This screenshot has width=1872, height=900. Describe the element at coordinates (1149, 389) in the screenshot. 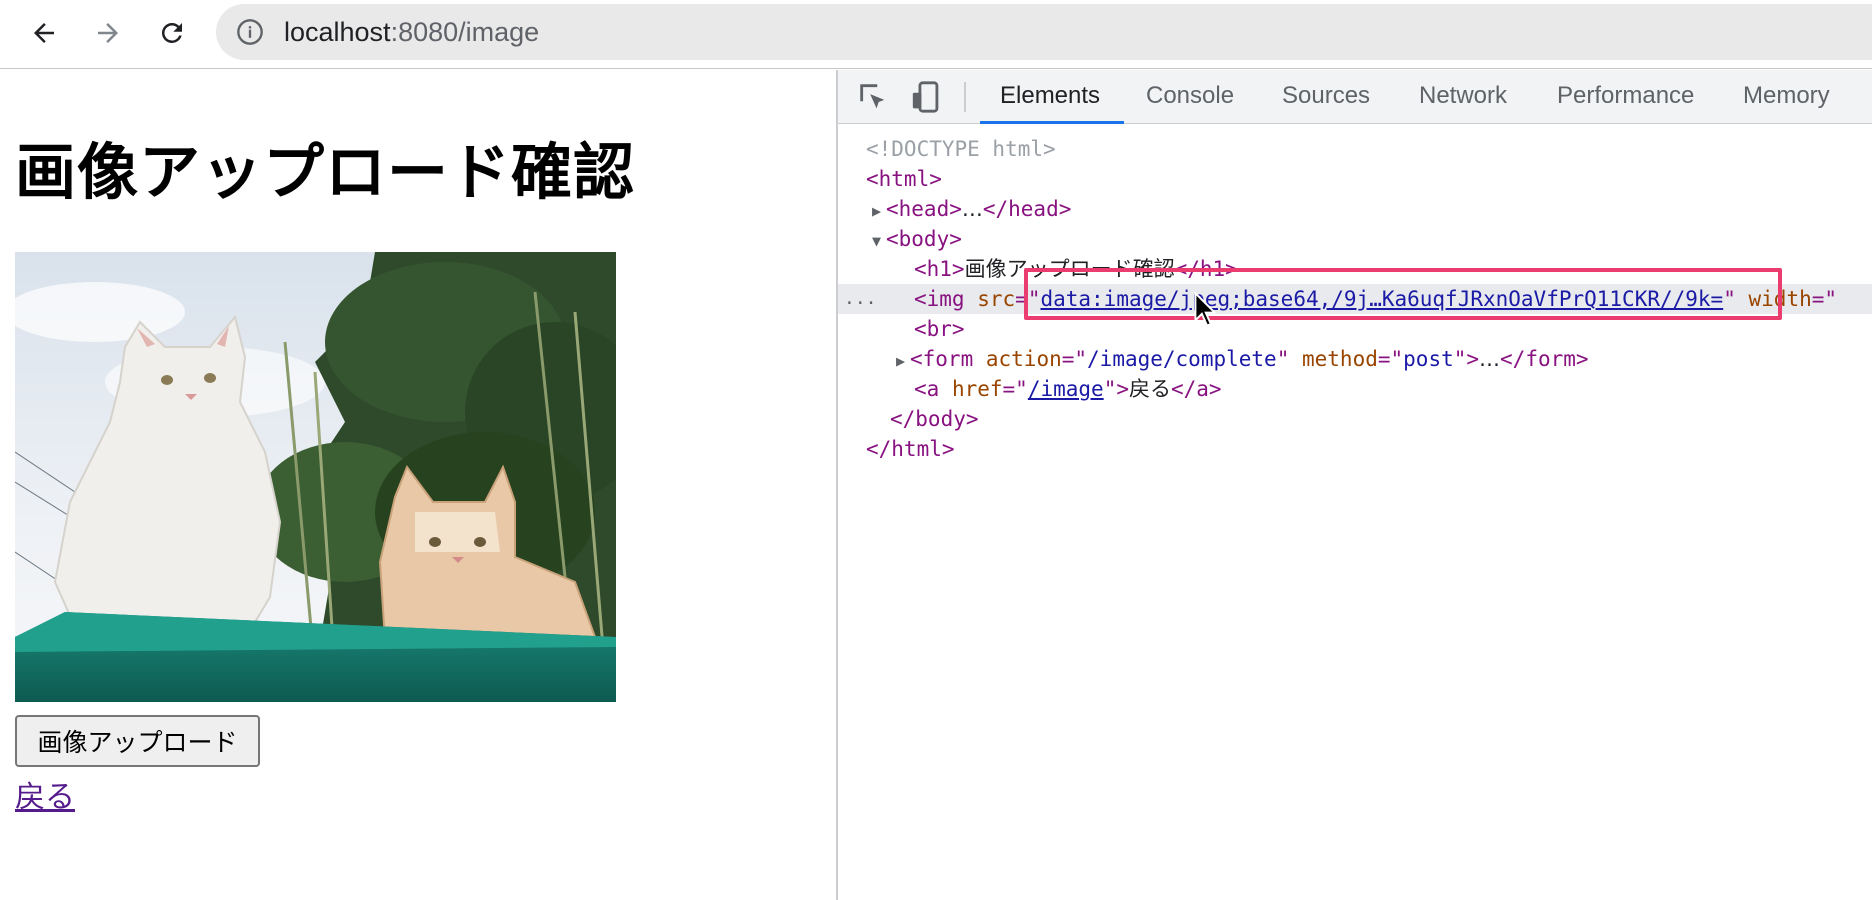

I see `a-text: 戻る` at that location.